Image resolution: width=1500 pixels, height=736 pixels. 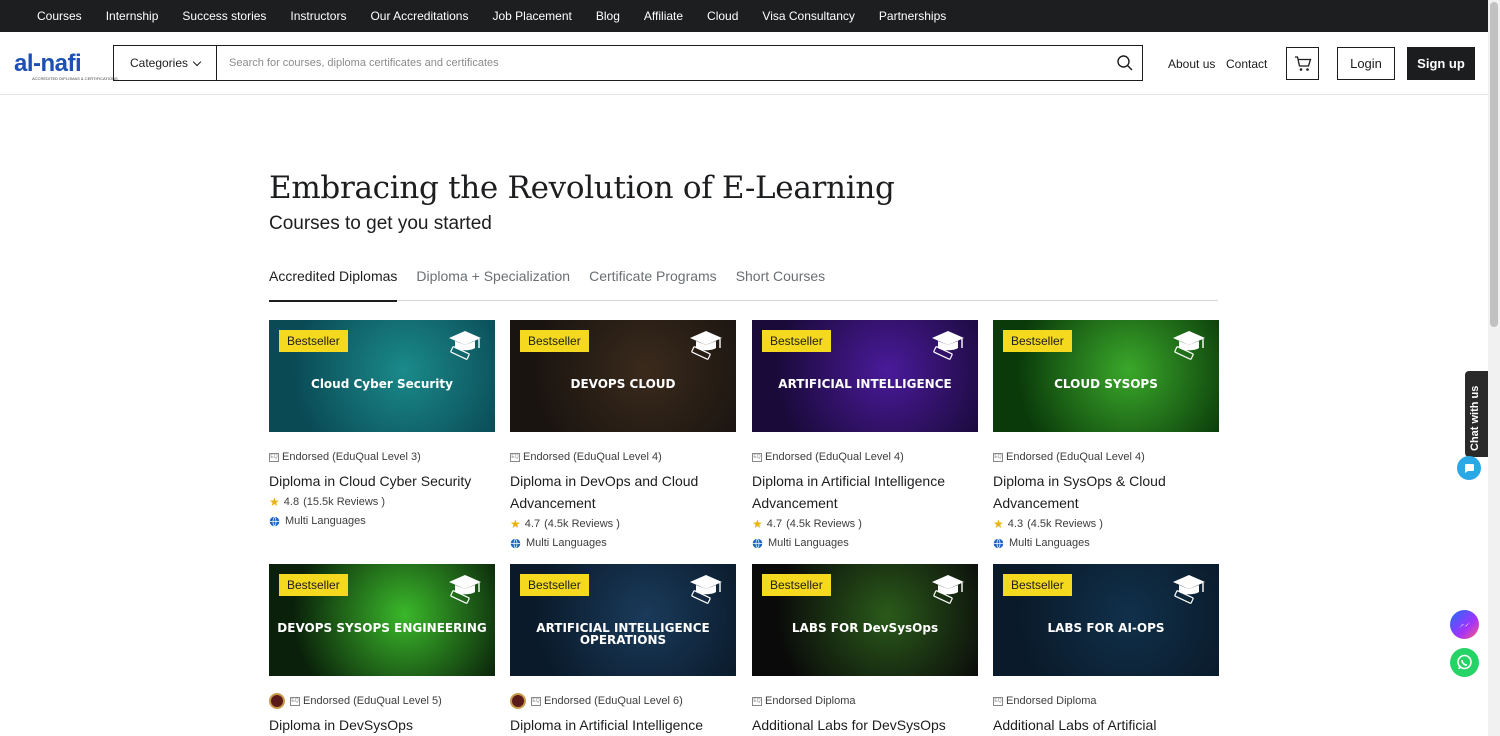 What do you see at coordinates (865, 620) in the screenshot?
I see `course-thumbnail: Bestseller LABS FOR DevSysOps` at bounding box center [865, 620].